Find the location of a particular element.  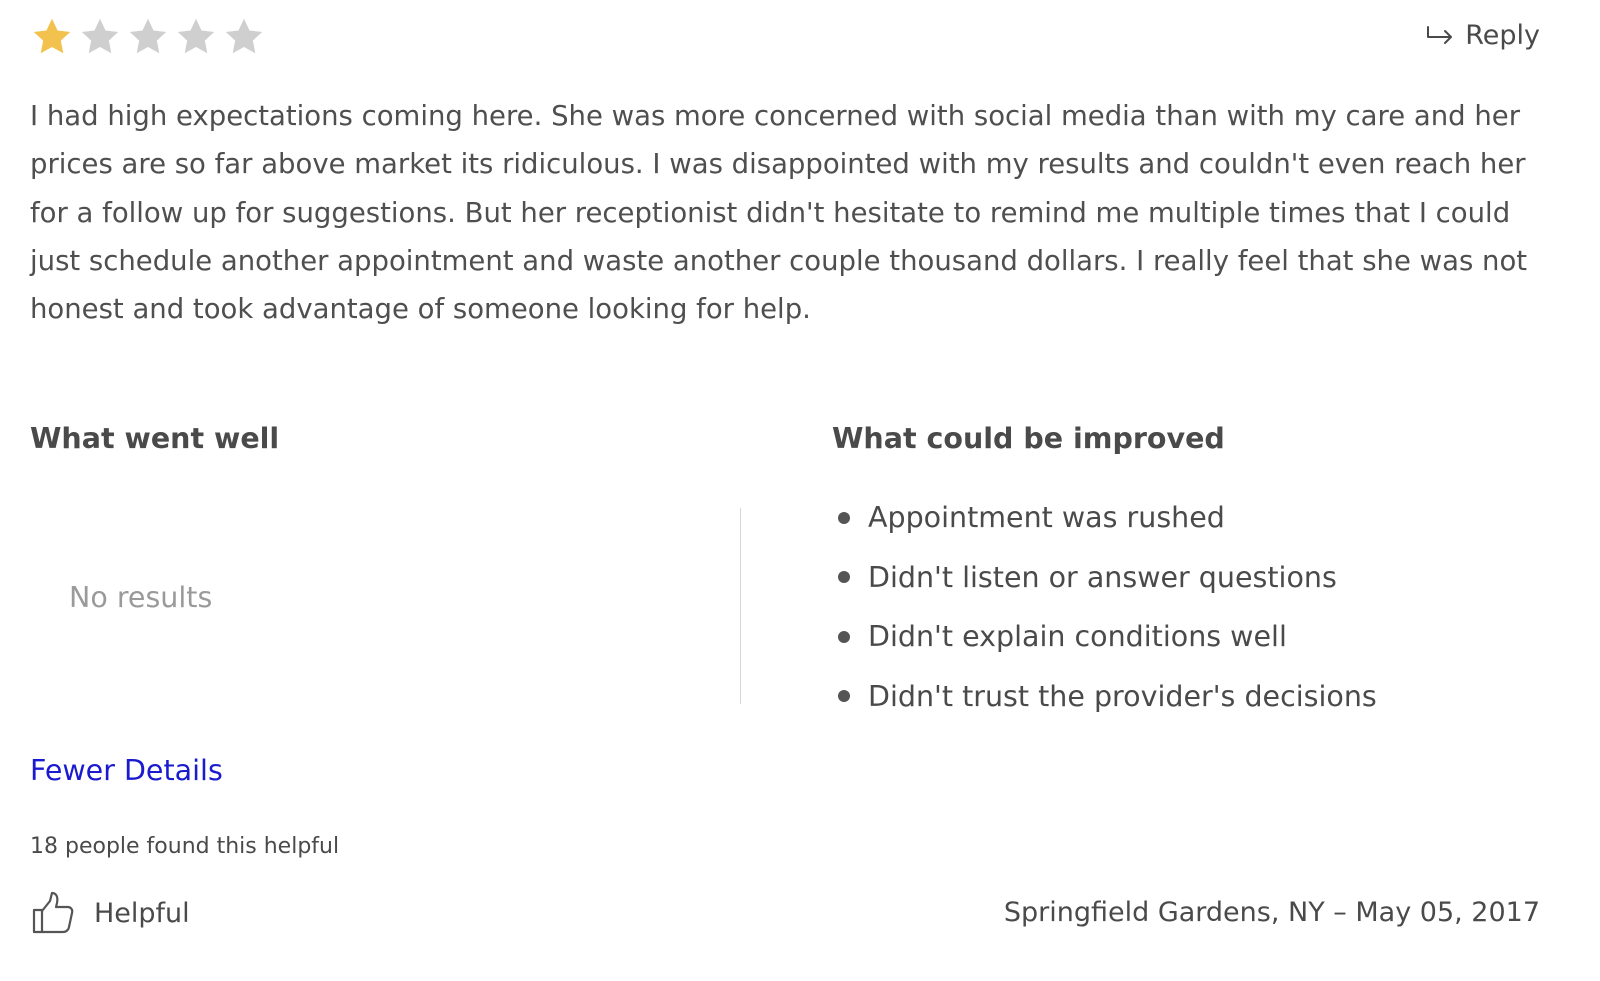

went-well-empty-text: No results is located at coordinates (141, 597).